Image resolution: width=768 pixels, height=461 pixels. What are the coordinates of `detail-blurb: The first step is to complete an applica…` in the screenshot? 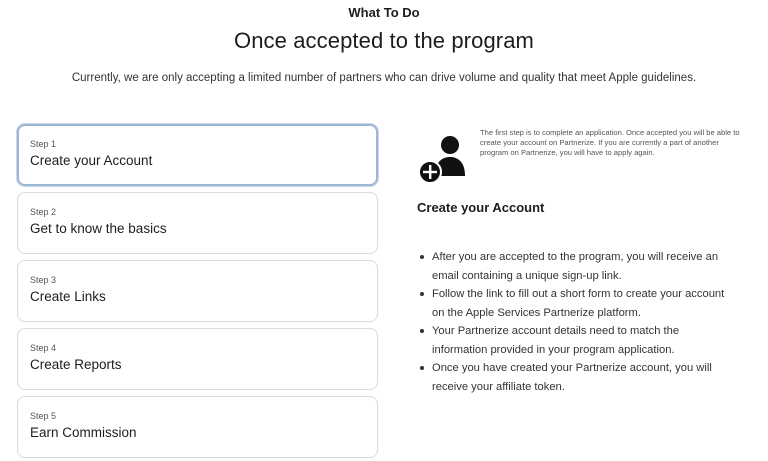 It's located at (610, 142).